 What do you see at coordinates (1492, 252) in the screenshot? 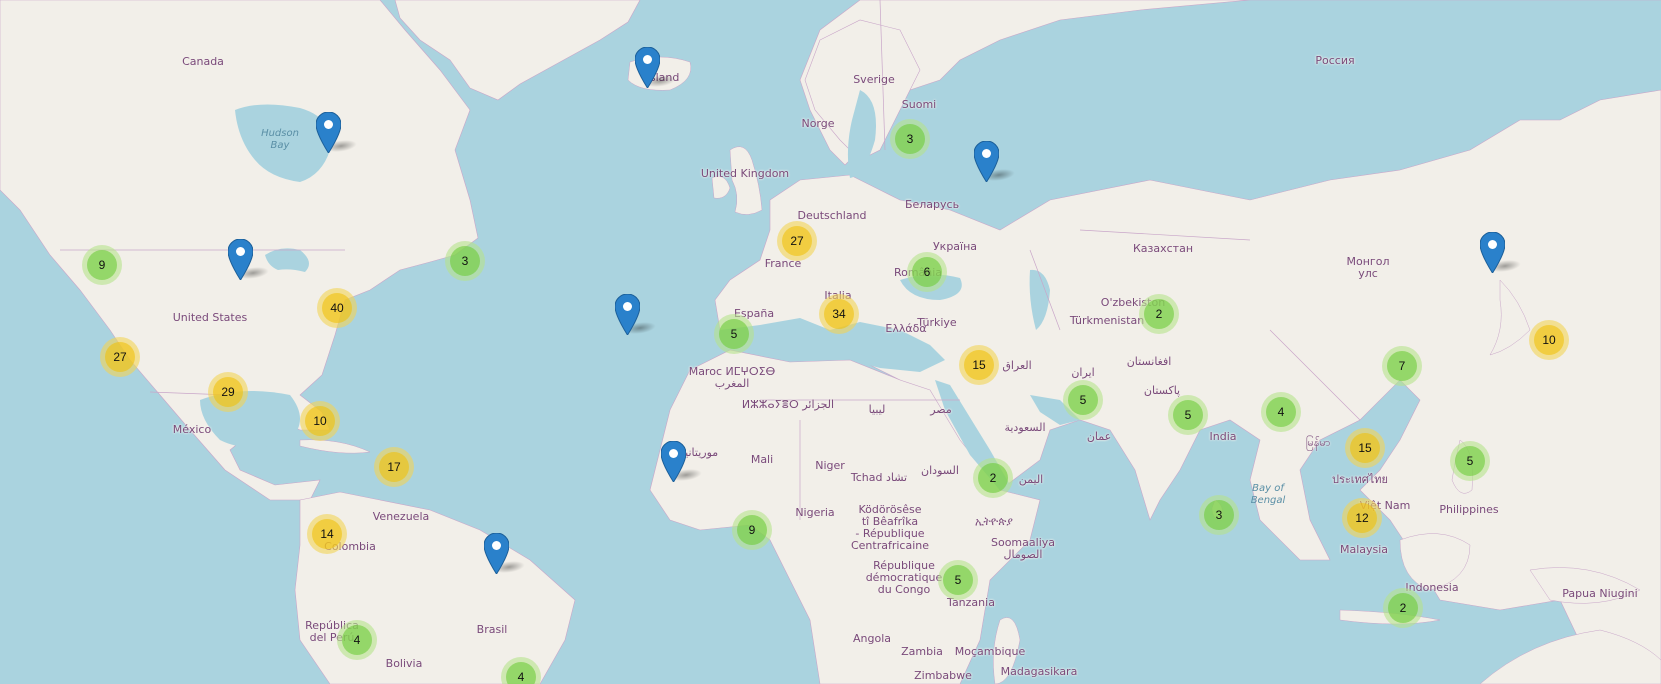
I see `manchuria-marker` at bounding box center [1492, 252].